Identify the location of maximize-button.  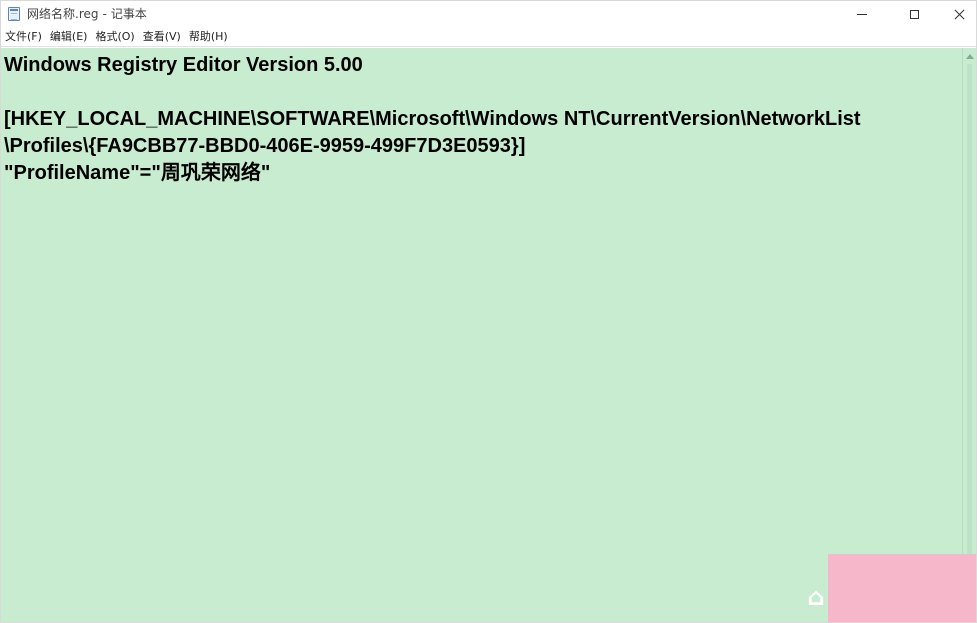
(914, 14).